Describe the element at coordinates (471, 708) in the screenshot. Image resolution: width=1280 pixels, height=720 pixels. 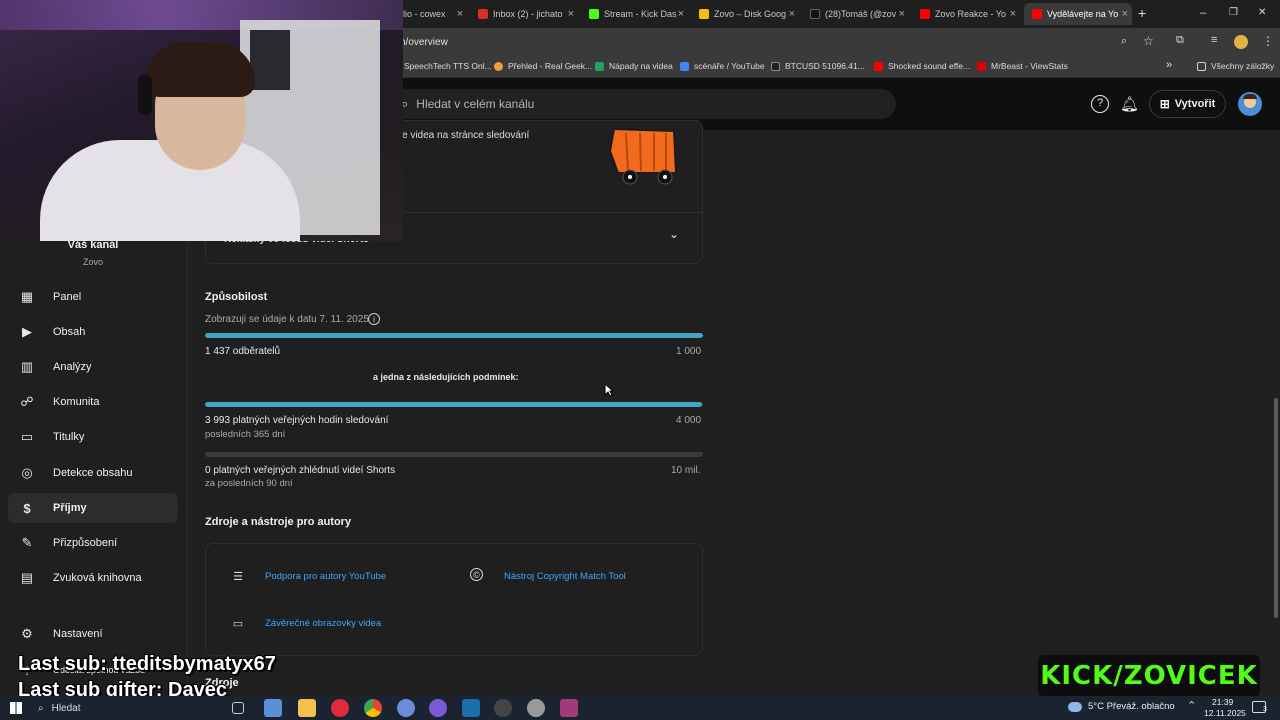
I see `vegas-icon` at that location.